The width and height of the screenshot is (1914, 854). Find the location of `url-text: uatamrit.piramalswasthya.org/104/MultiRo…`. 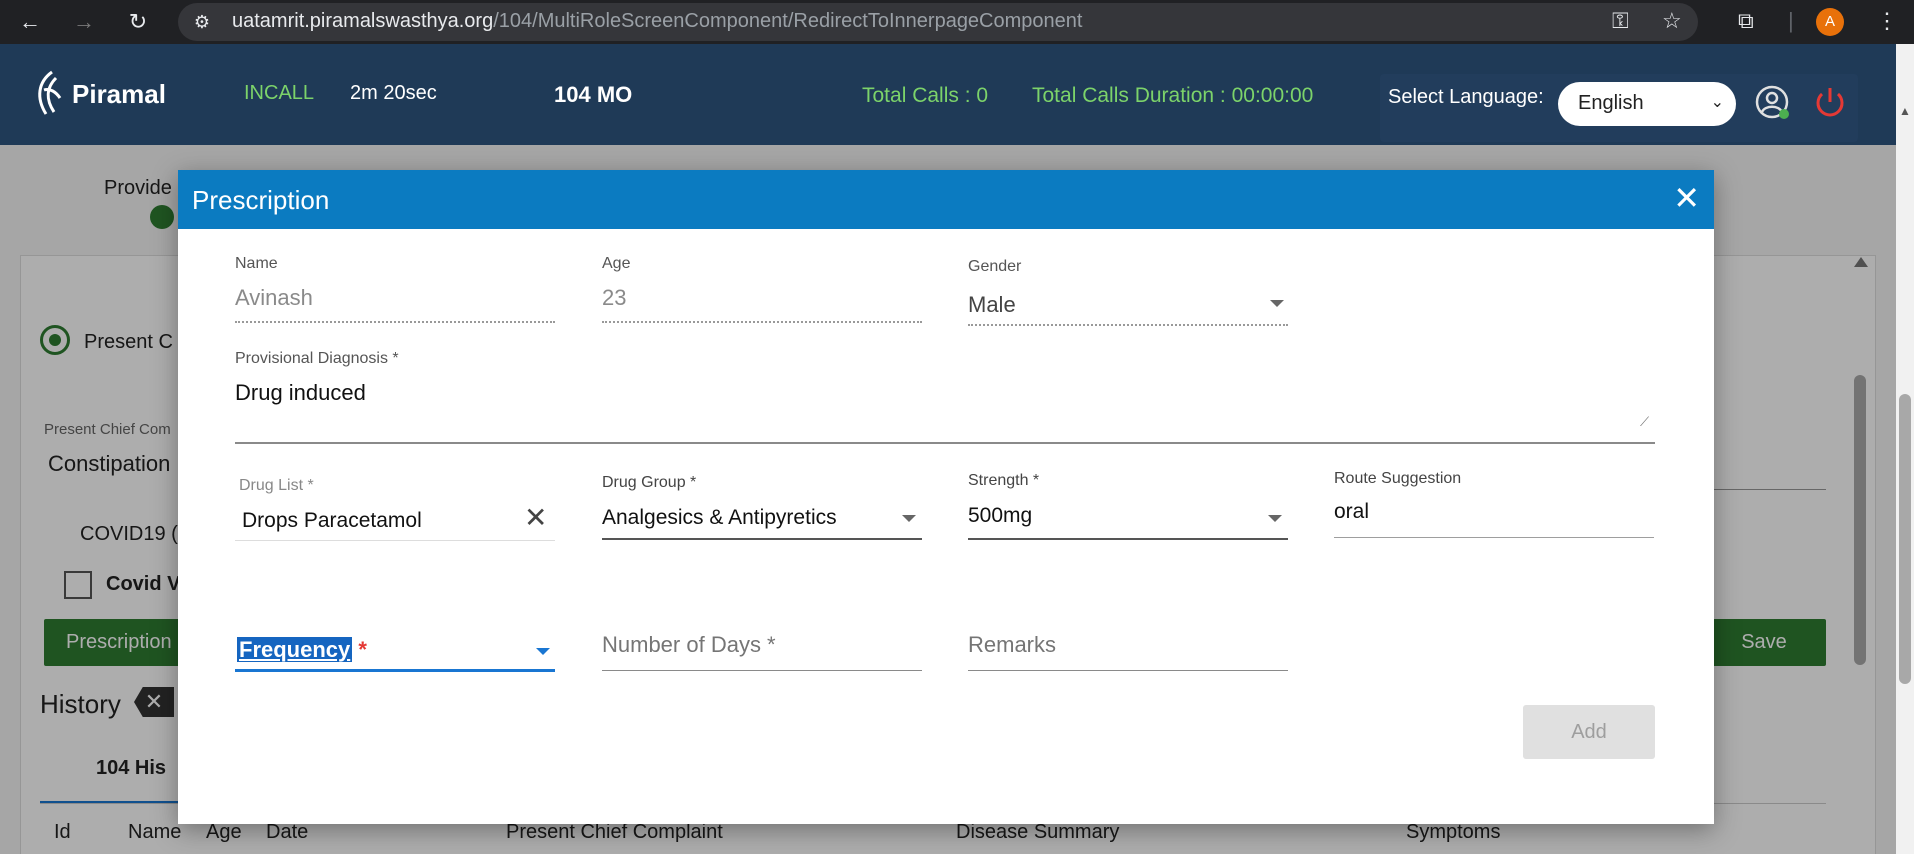

url-text: uatamrit.piramalswasthya.org/104/MultiRo… is located at coordinates (657, 21).